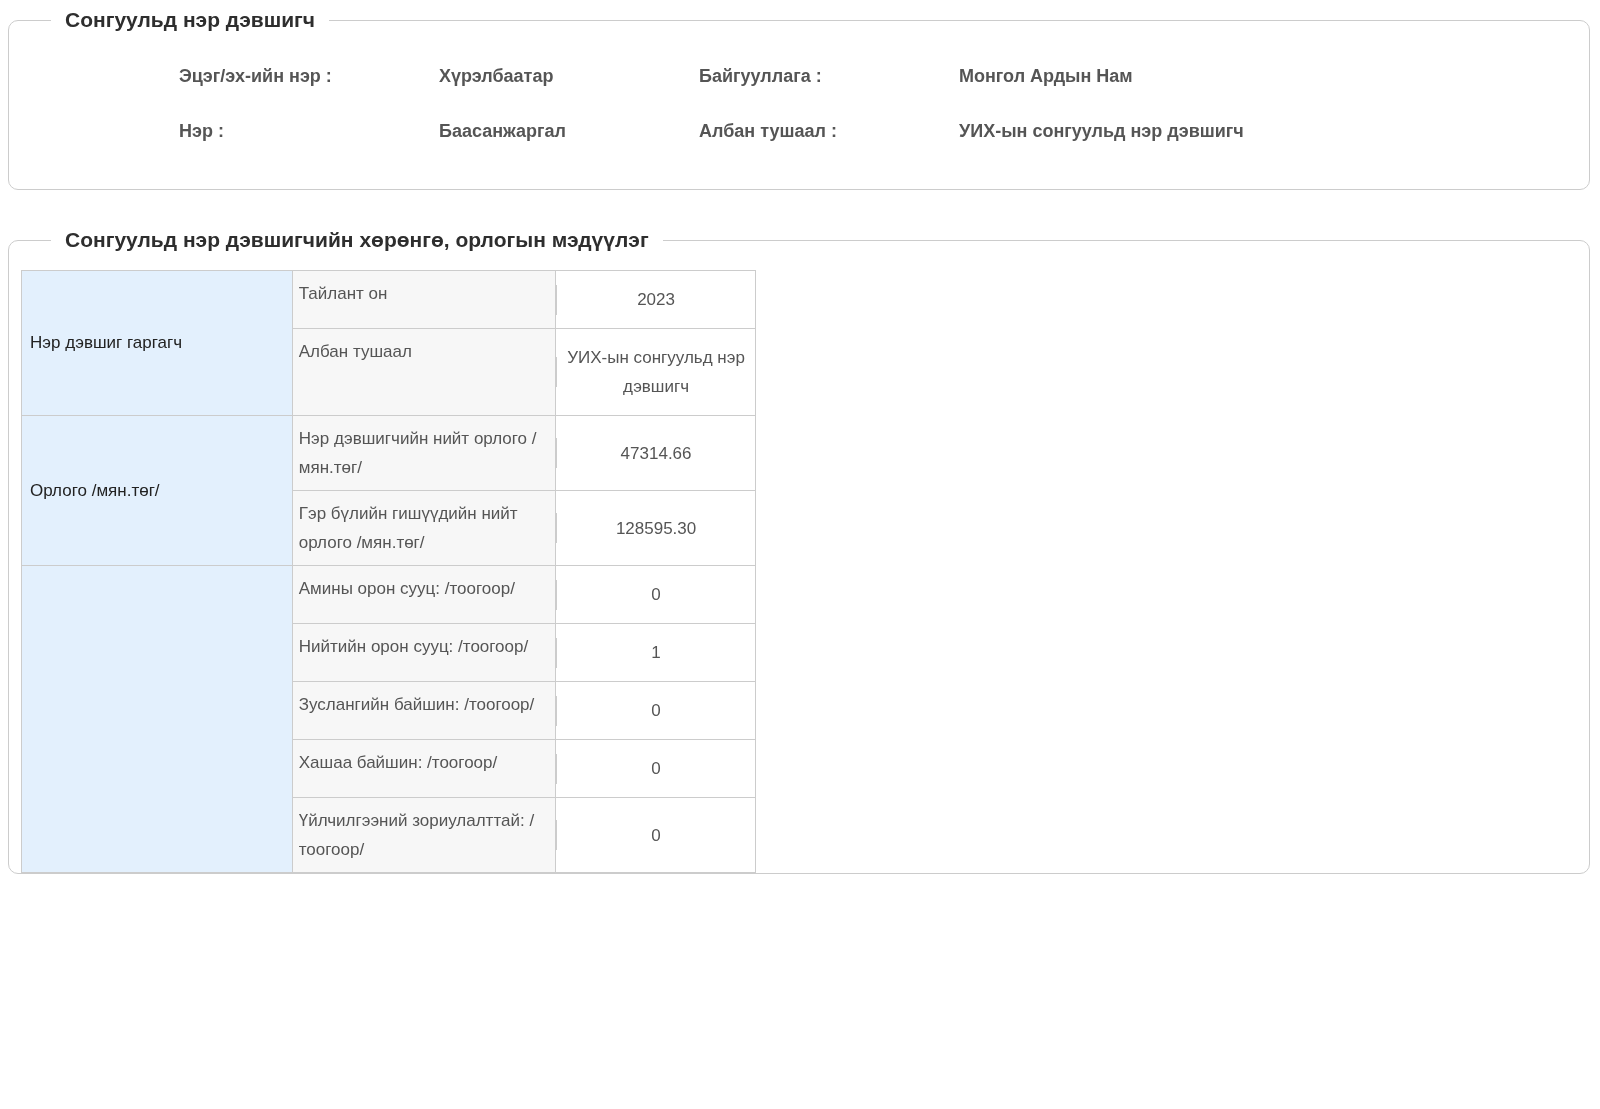  I want to click on field-label: Албан тушаал :, so click(768, 131).